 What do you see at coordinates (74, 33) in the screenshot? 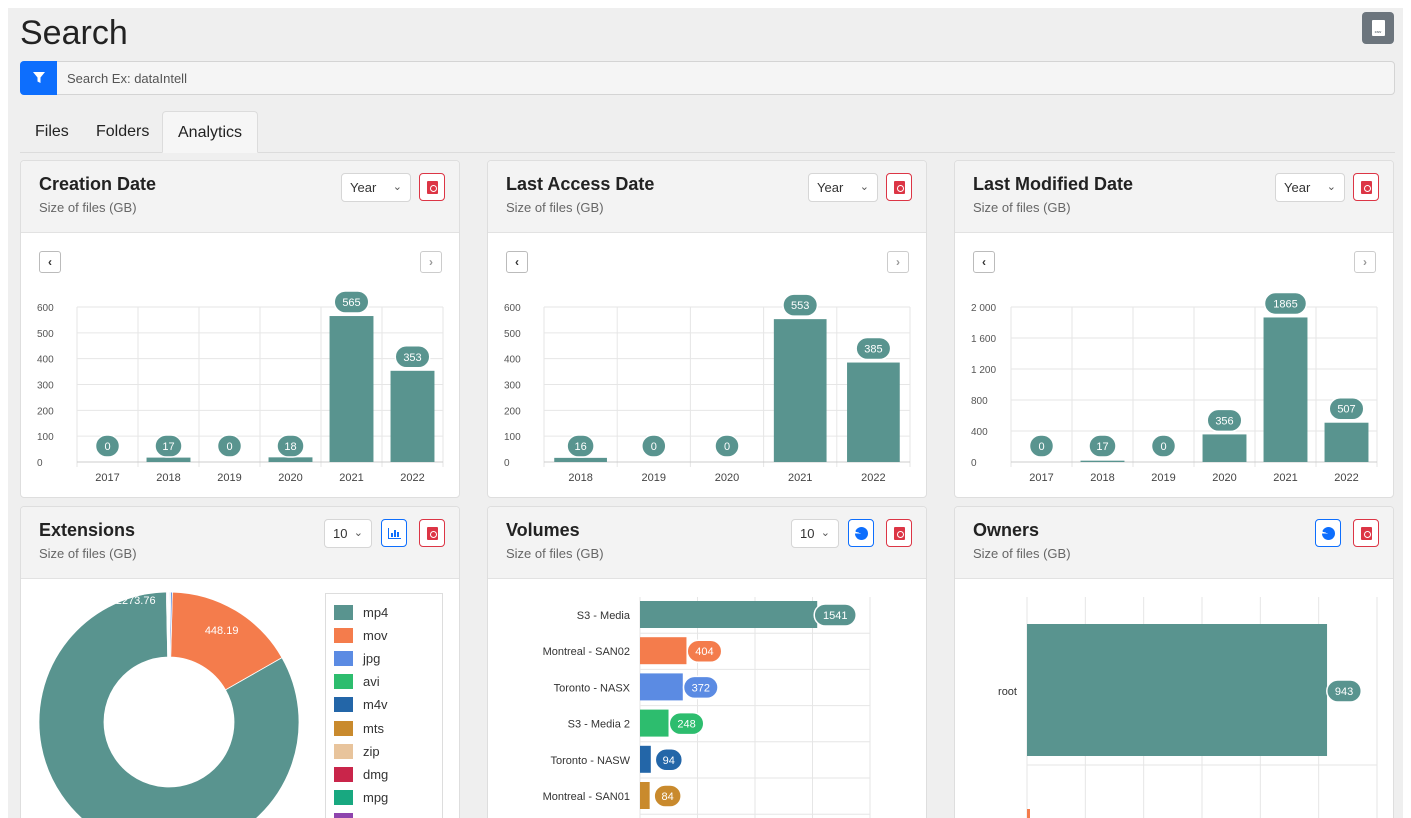
I see `page-title: Search` at bounding box center [74, 33].